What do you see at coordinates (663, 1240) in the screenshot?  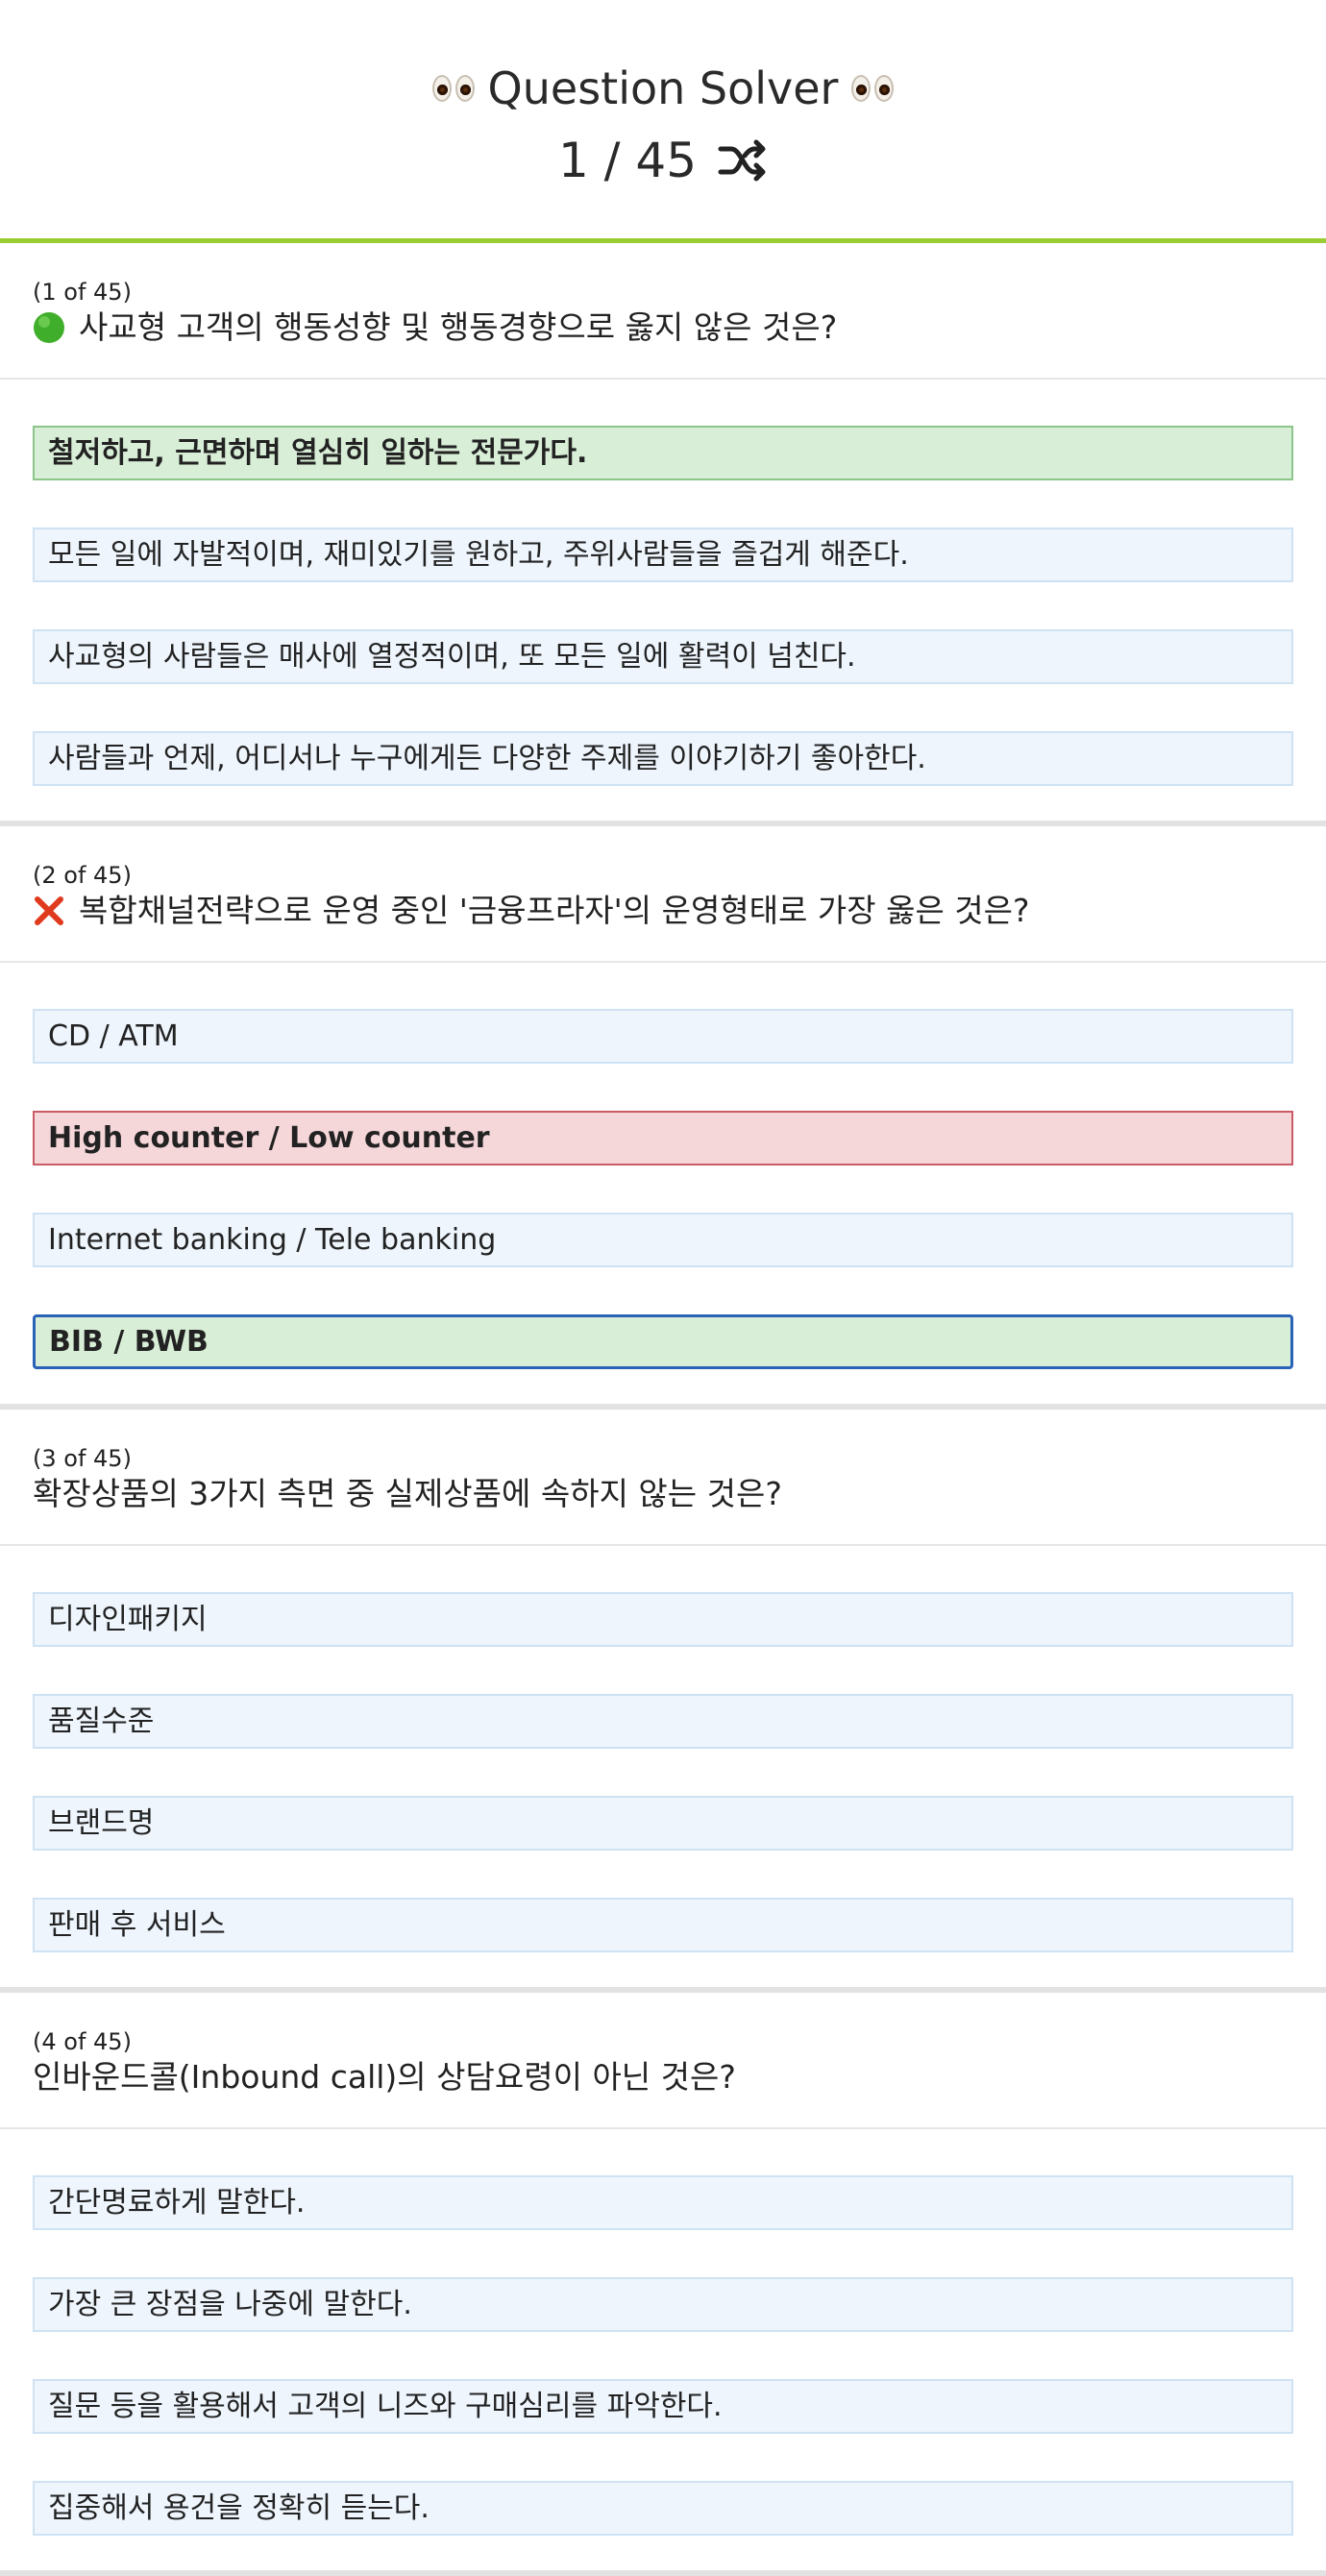 I see `answer-option: Internet banking / Tele banking` at bounding box center [663, 1240].